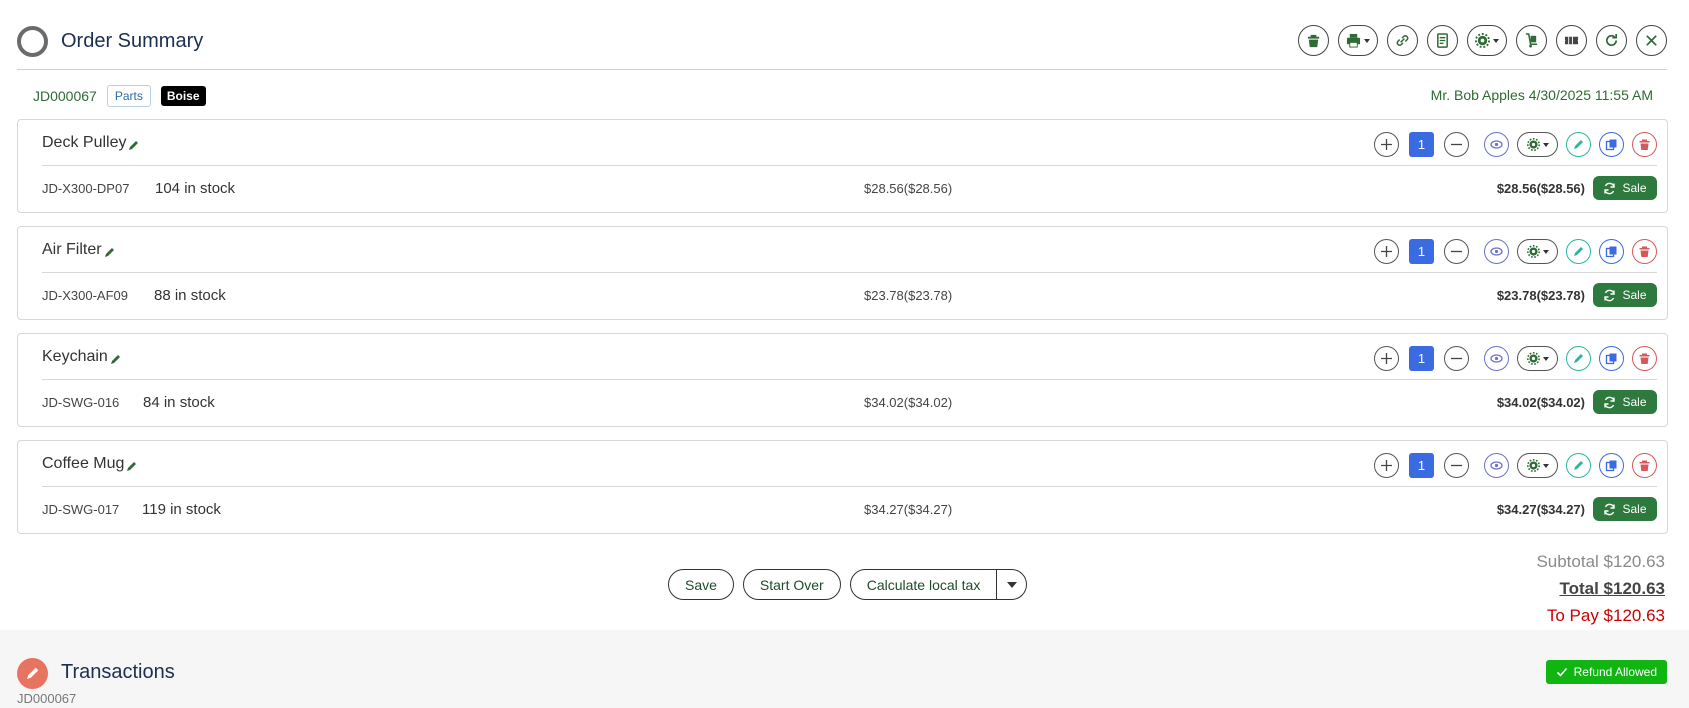 This screenshot has width=1689, height=708. I want to click on to-pay: To Pay $120.63, so click(1605, 615).